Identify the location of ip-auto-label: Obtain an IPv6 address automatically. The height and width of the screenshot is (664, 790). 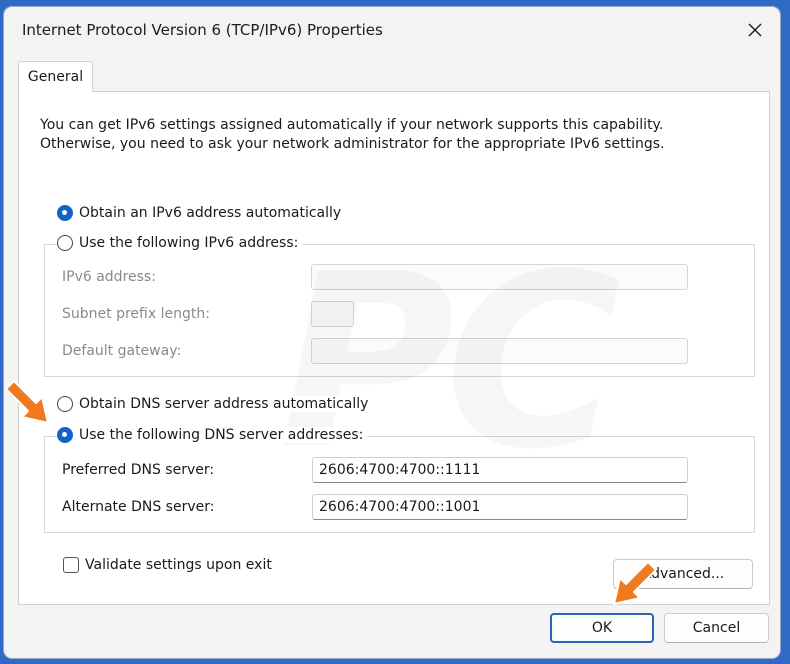
(210, 213).